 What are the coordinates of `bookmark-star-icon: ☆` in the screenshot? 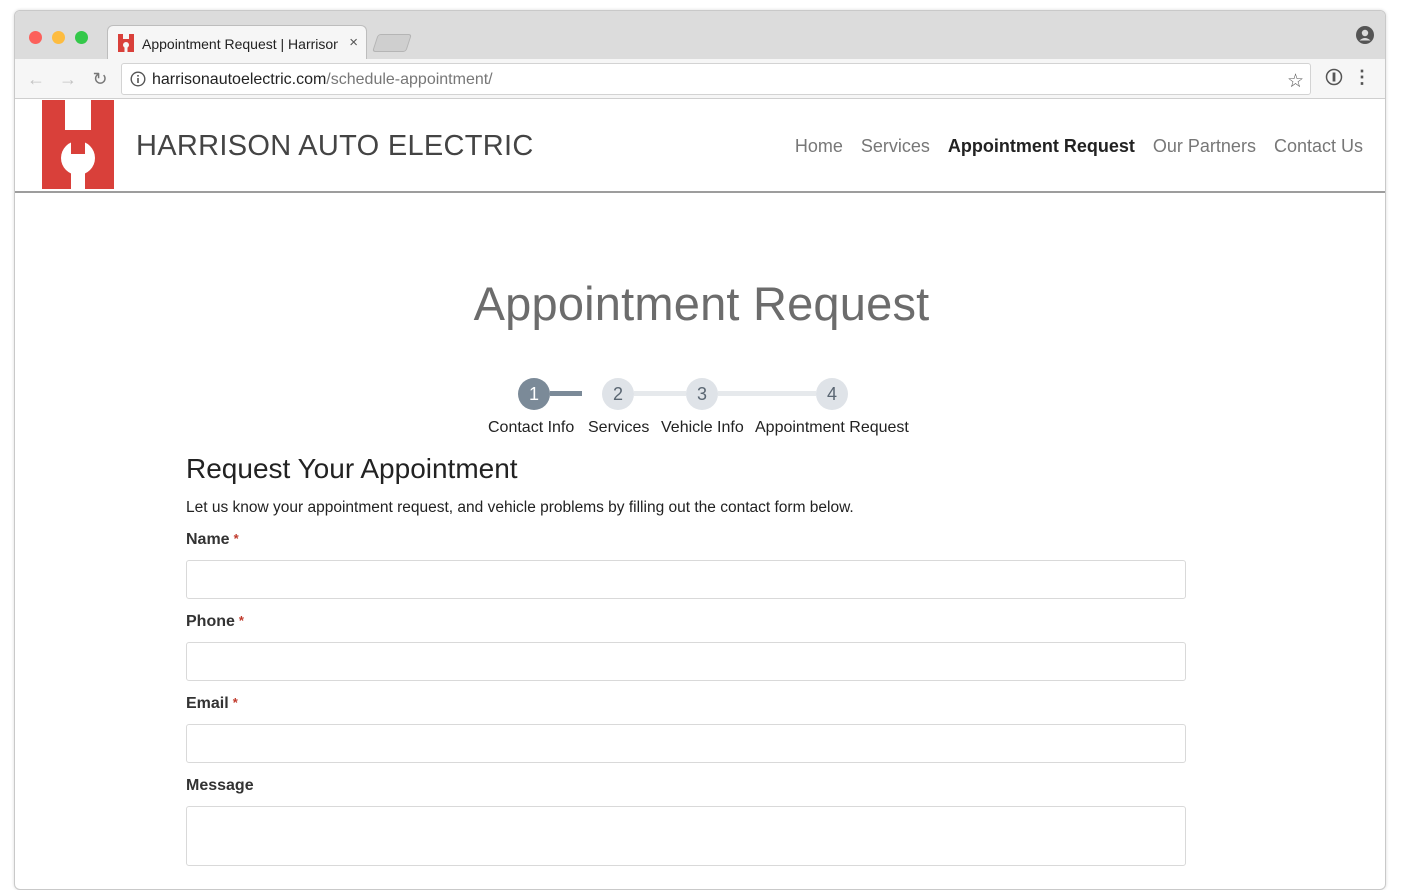 It's located at (1295, 81).